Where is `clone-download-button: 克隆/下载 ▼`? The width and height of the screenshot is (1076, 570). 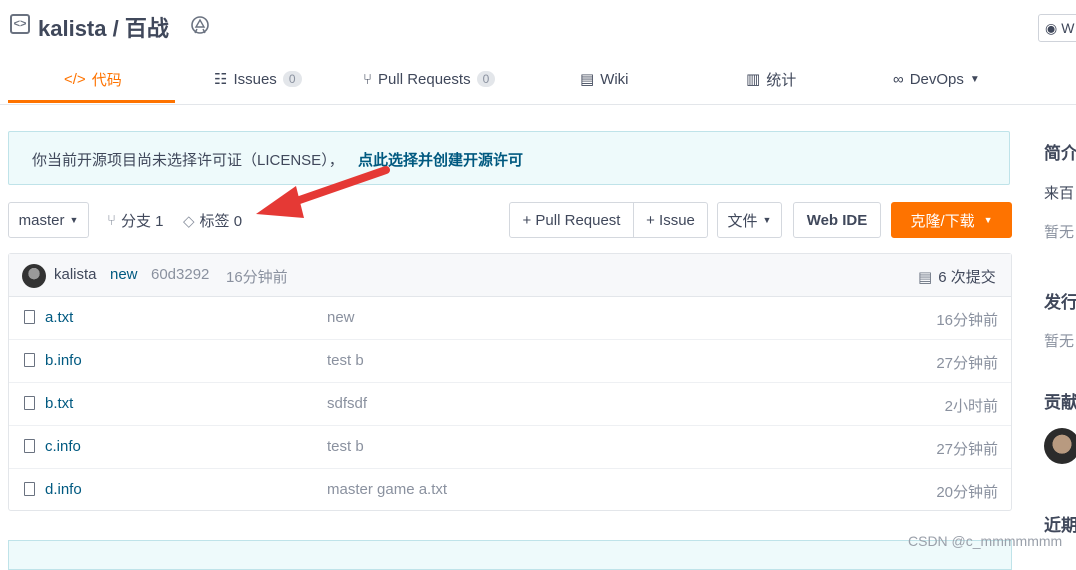
clone-download-button: 克隆/下载 ▼ is located at coordinates (951, 220).